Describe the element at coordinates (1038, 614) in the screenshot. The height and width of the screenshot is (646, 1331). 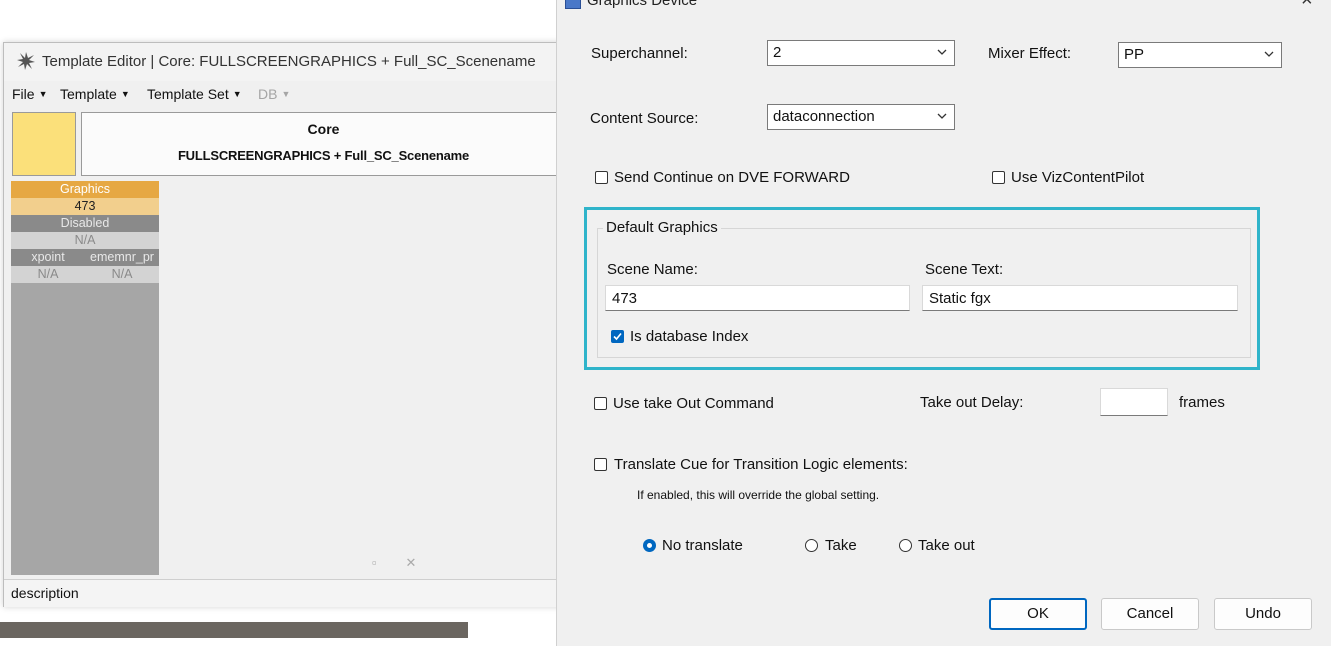
I see `ok-button: OK` at that location.